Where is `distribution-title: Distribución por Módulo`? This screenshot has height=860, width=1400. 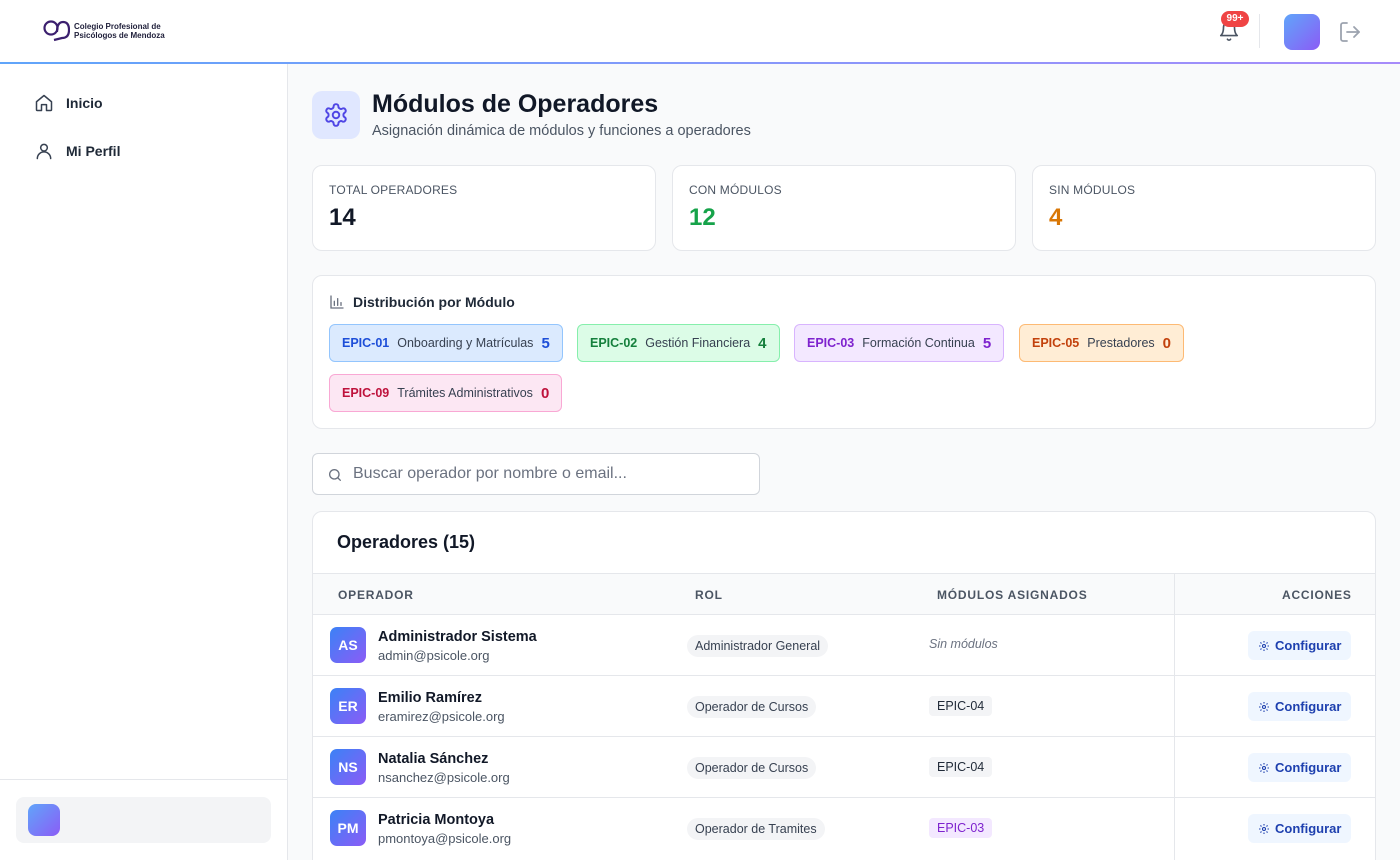 distribution-title: Distribución por Módulo is located at coordinates (422, 302).